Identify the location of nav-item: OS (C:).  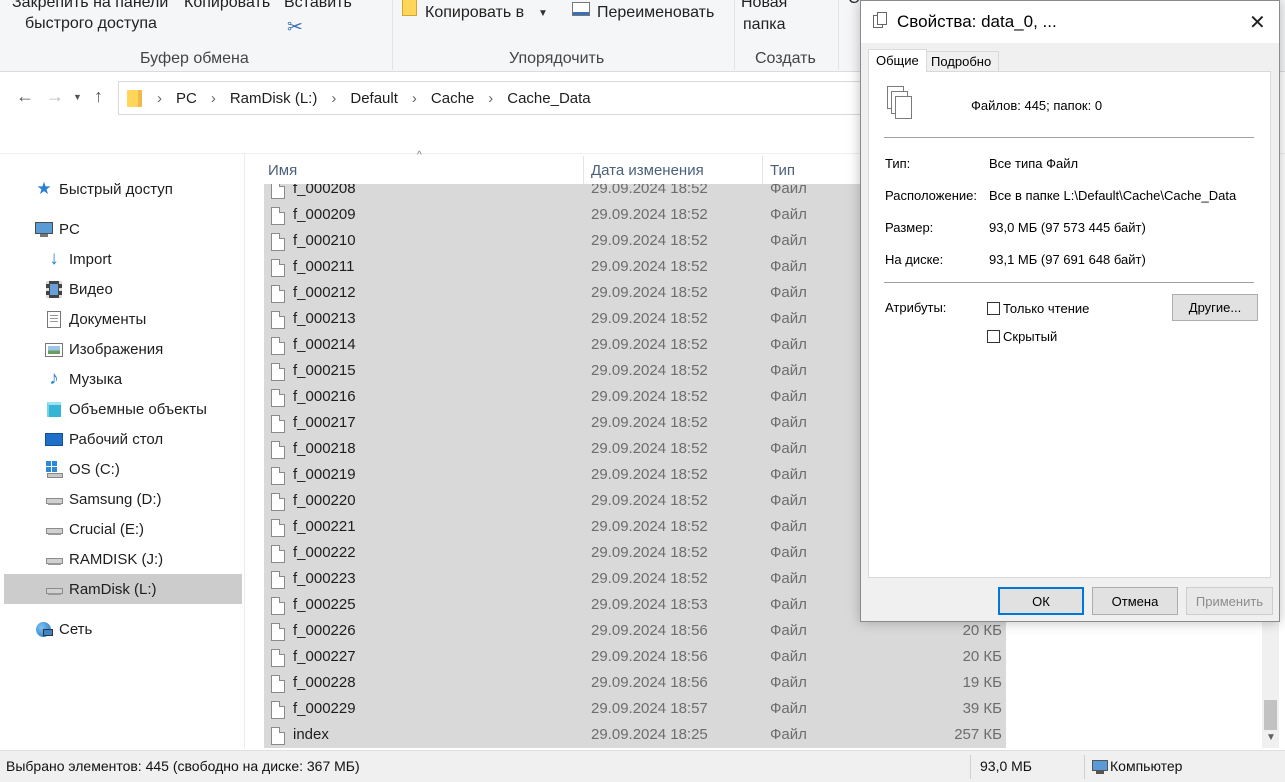
(123, 469).